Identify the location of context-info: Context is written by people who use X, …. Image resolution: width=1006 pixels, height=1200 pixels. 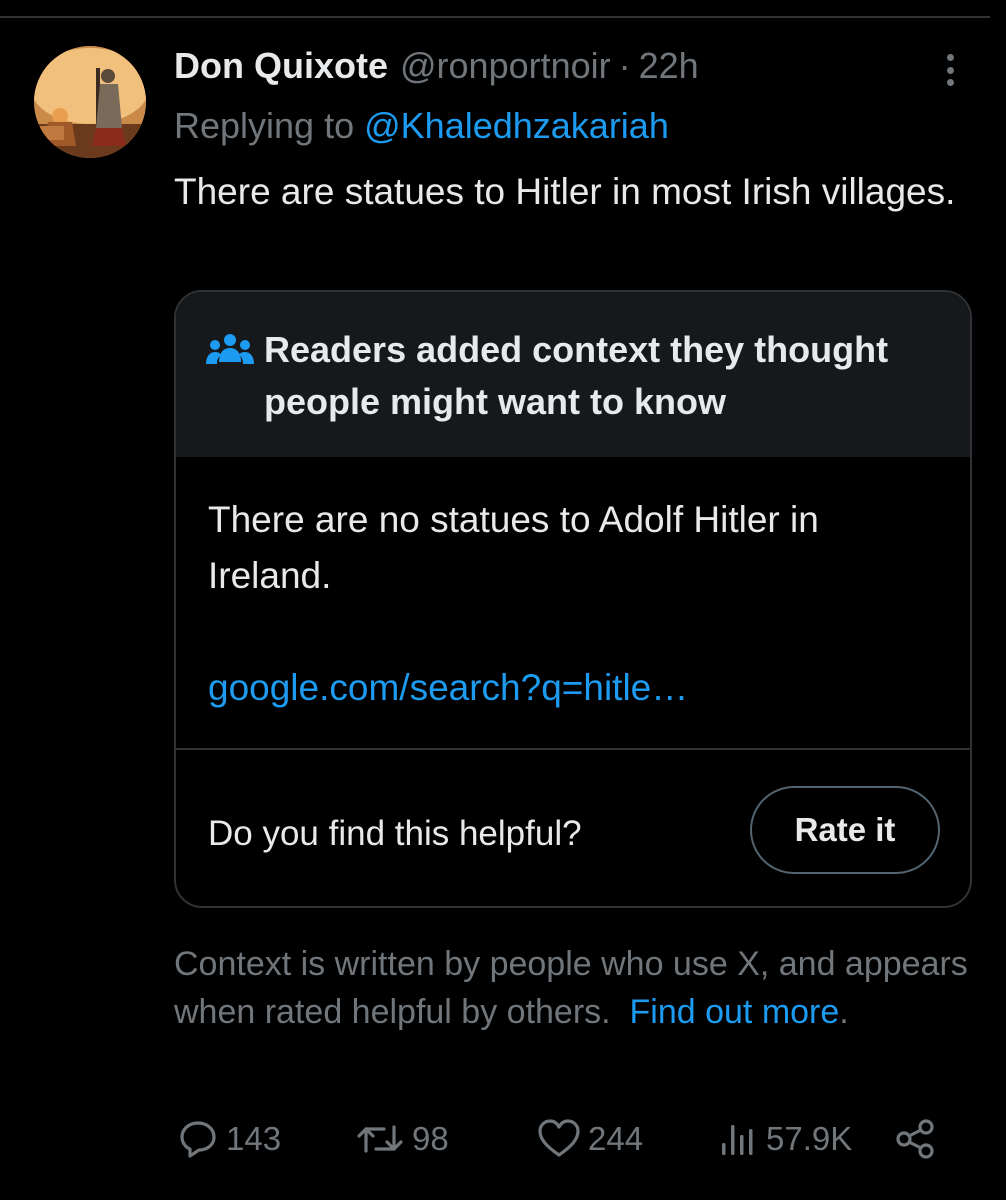
(574, 988).